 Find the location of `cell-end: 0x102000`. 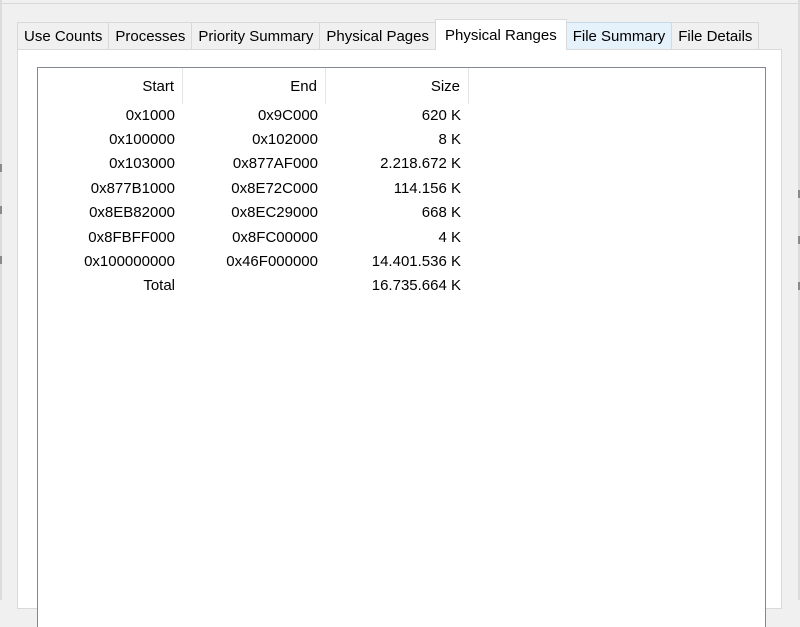

cell-end: 0x102000 is located at coordinates (285, 139).